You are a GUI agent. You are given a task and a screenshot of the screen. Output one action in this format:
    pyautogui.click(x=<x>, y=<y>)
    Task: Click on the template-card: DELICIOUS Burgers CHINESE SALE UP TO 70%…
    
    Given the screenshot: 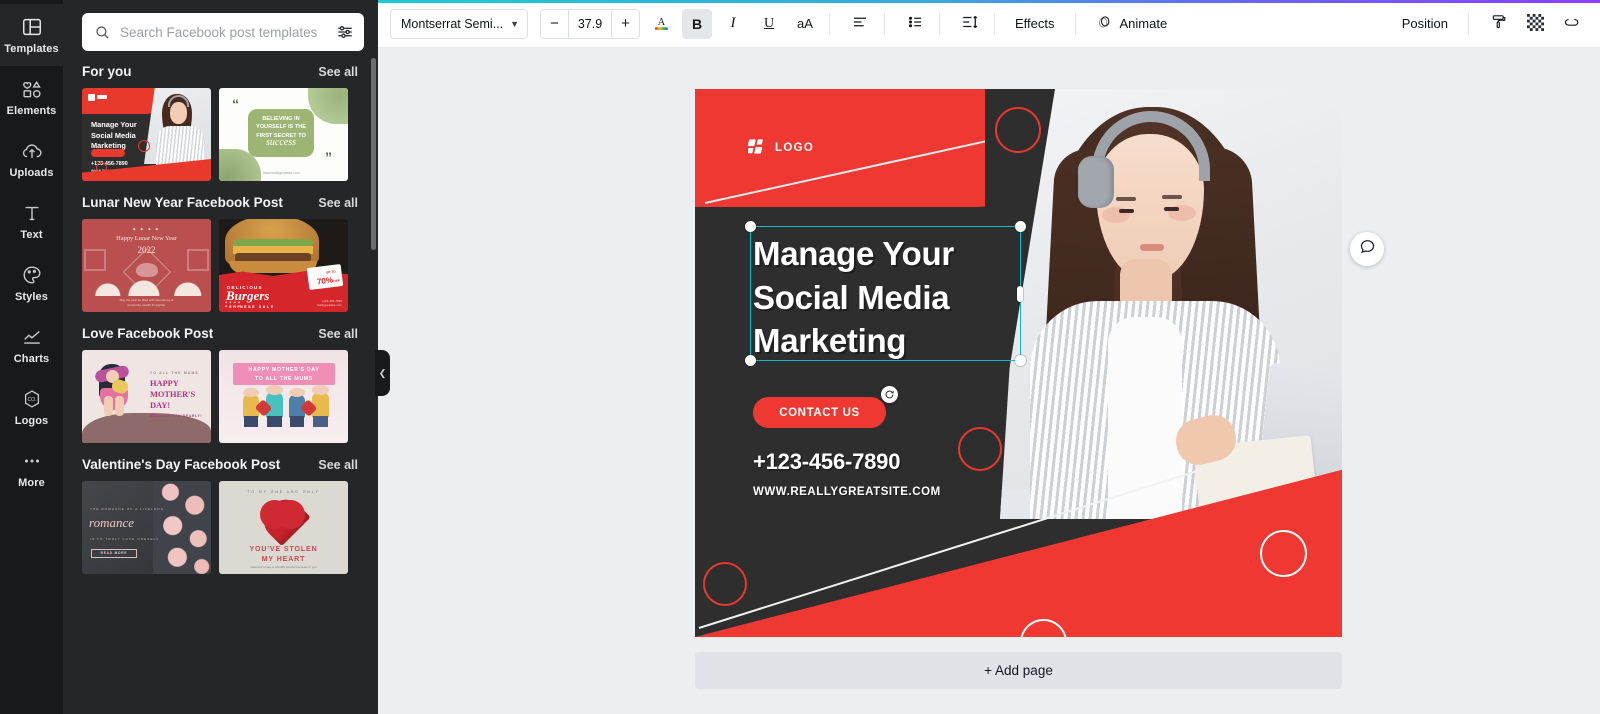 What is the action you would take?
    pyautogui.click(x=283, y=265)
    